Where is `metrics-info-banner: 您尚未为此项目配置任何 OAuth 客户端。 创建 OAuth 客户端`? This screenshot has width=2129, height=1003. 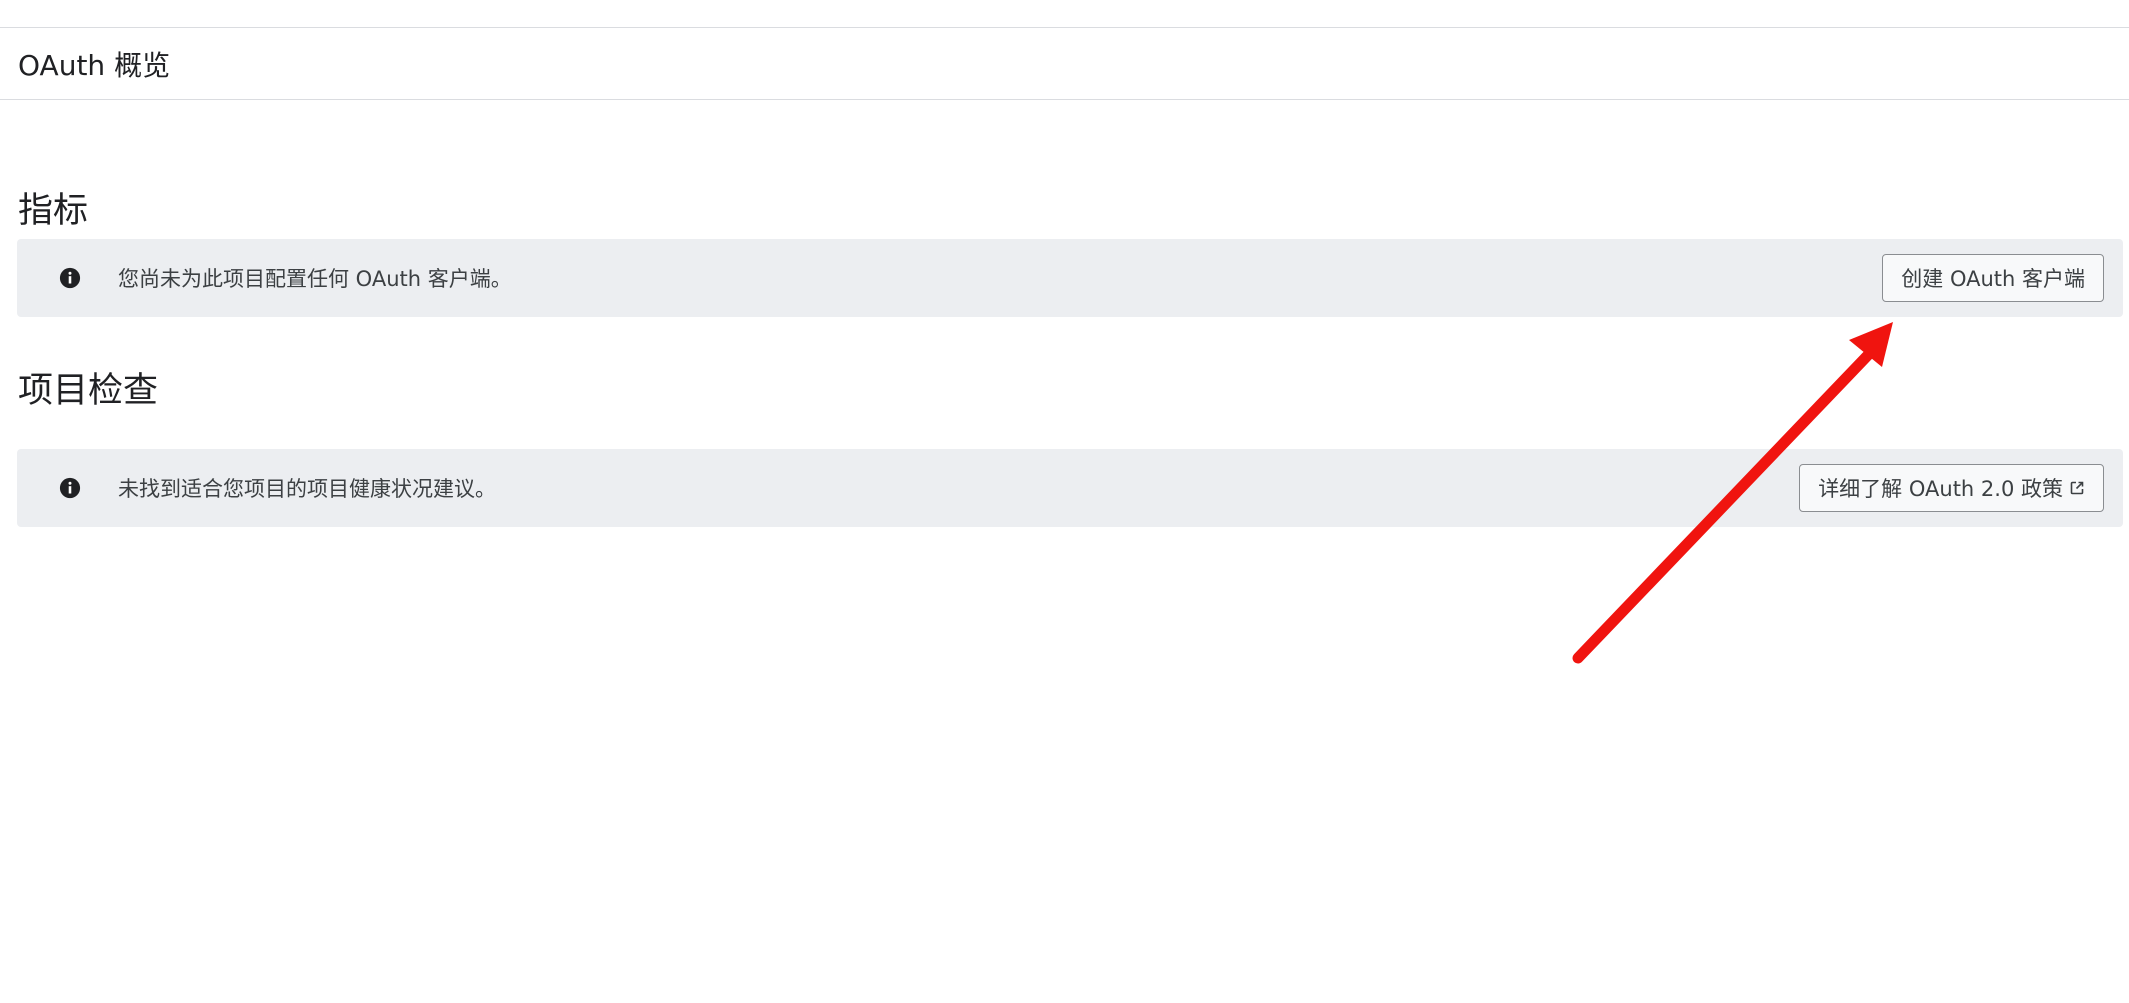
metrics-info-banner: 您尚未为此项目配置任何 OAuth 客户端。 创建 OAuth 客户端 is located at coordinates (1070, 278).